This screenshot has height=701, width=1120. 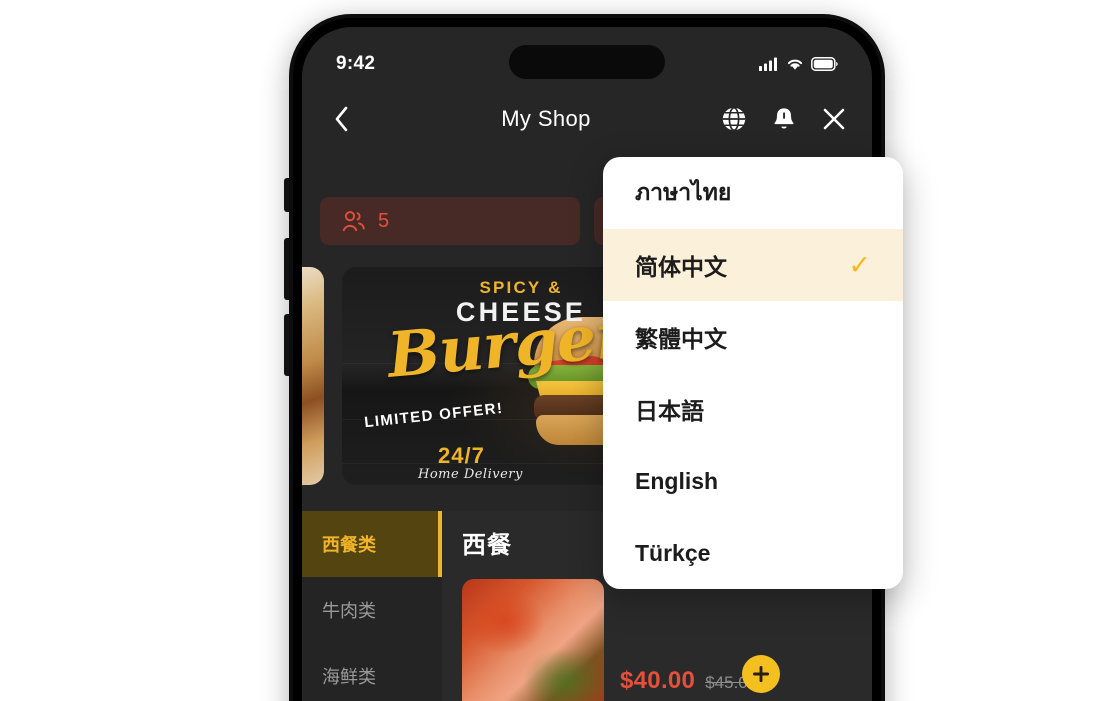 I want to click on language-option-label: ภาษาไทย, so click(x=683, y=192).